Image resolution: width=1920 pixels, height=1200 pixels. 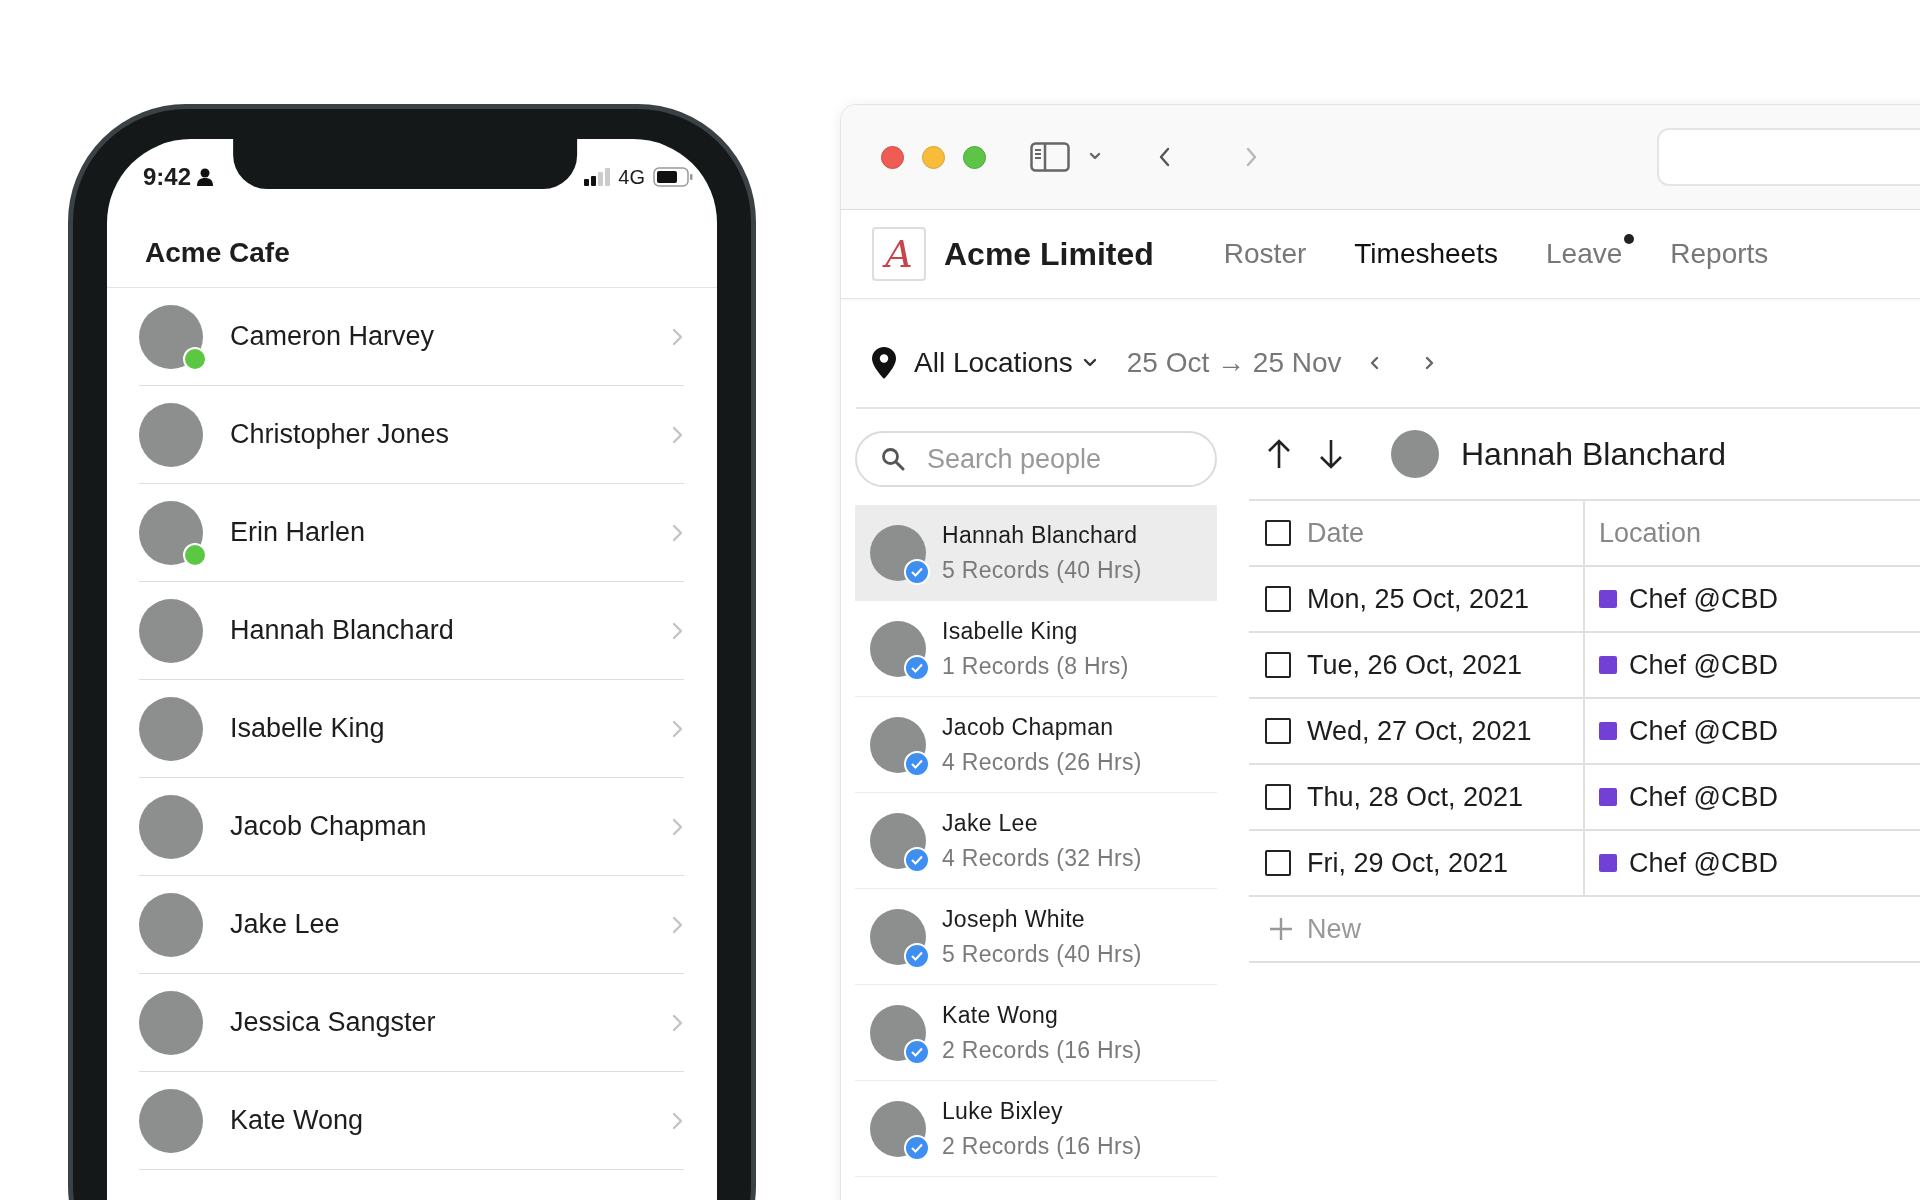 I want to click on arrow-down-icon, so click(x=1331, y=454).